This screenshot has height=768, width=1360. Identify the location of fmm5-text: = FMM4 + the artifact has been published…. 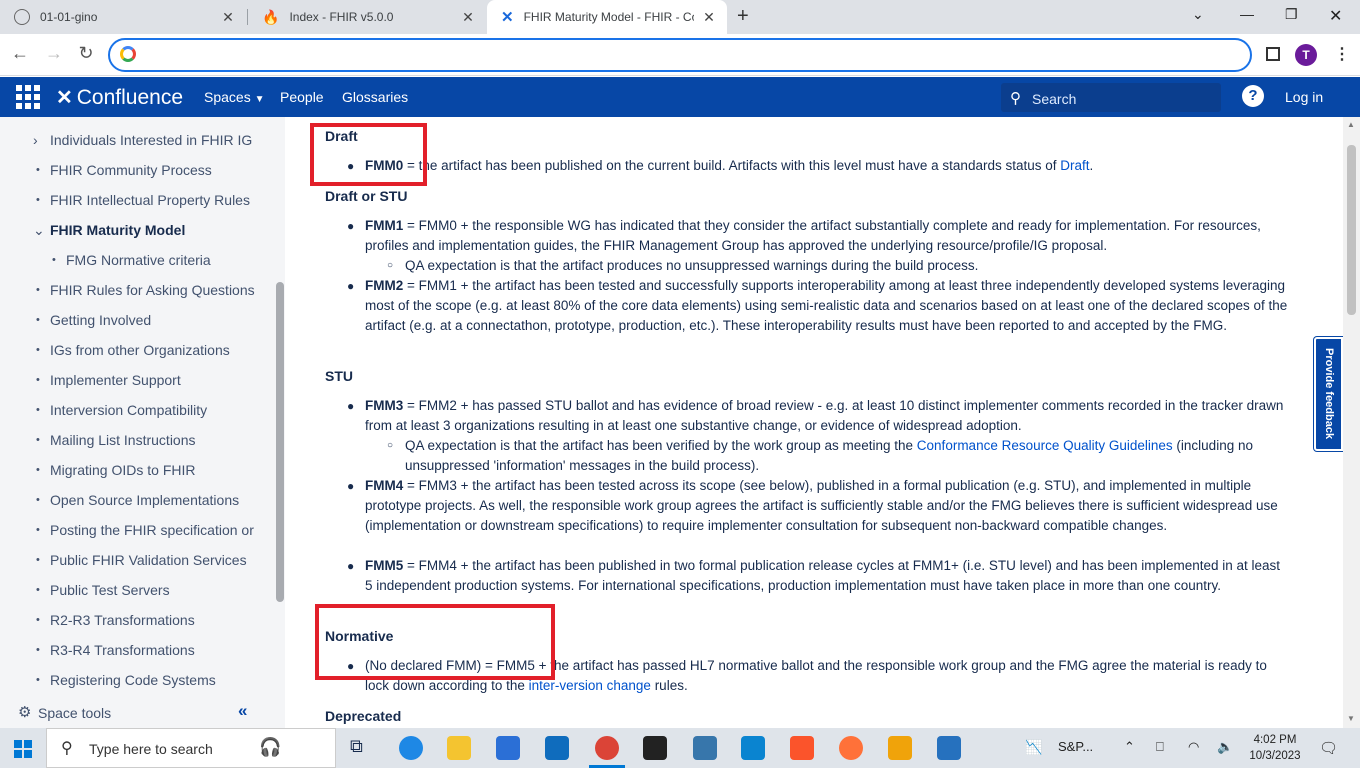
(823, 575).